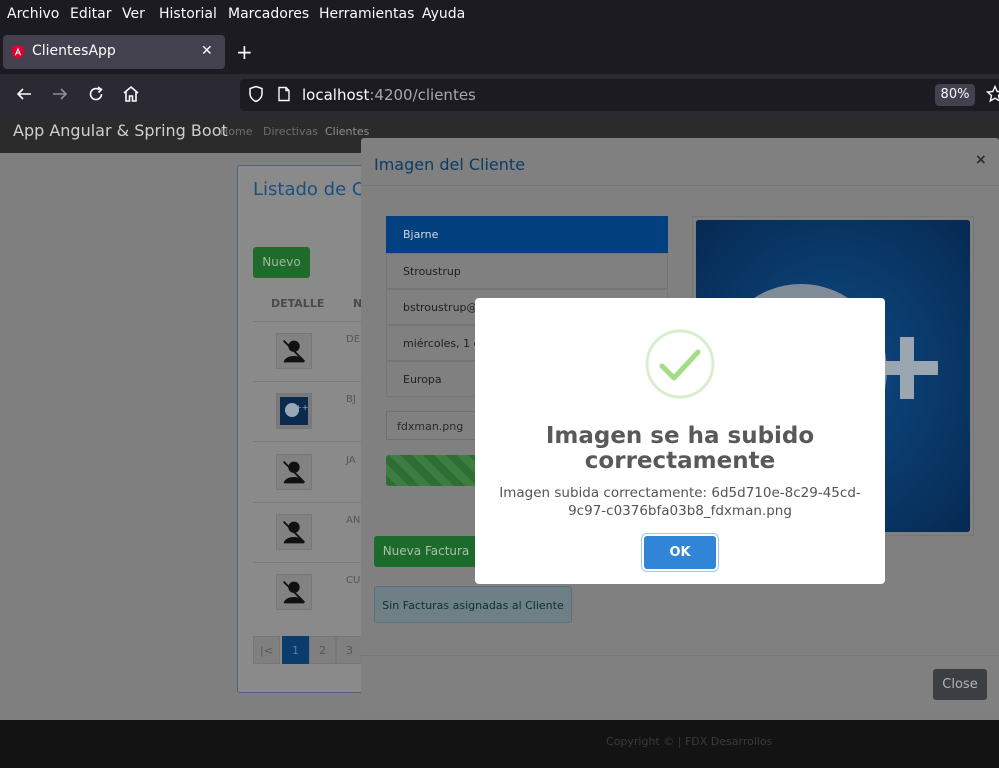 This screenshot has width=999, height=768. I want to click on footer-text: Copyright © | FDX Desarrollos, so click(689, 741).